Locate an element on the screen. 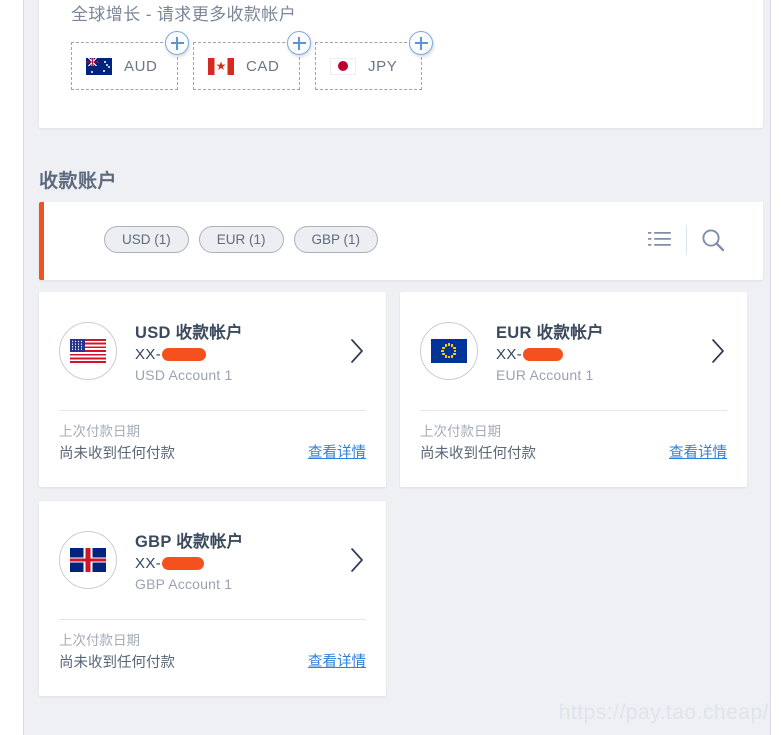 Image resolution: width=781 pixels, height=735 pixels. account-nickname: USD Account 1 is located at coordinates (184, 375).